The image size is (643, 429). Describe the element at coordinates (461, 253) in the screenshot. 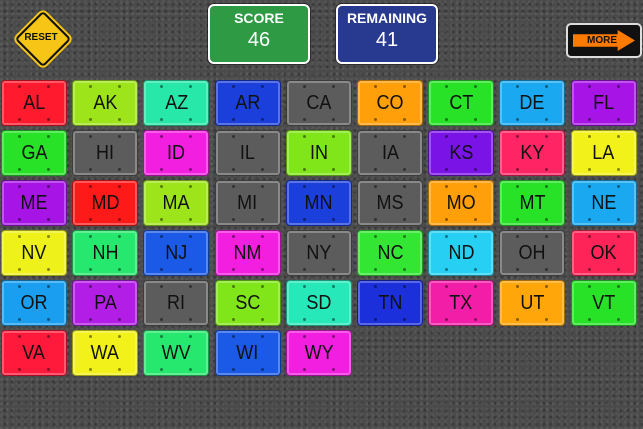

I see `plate-nd: ND` at that location.